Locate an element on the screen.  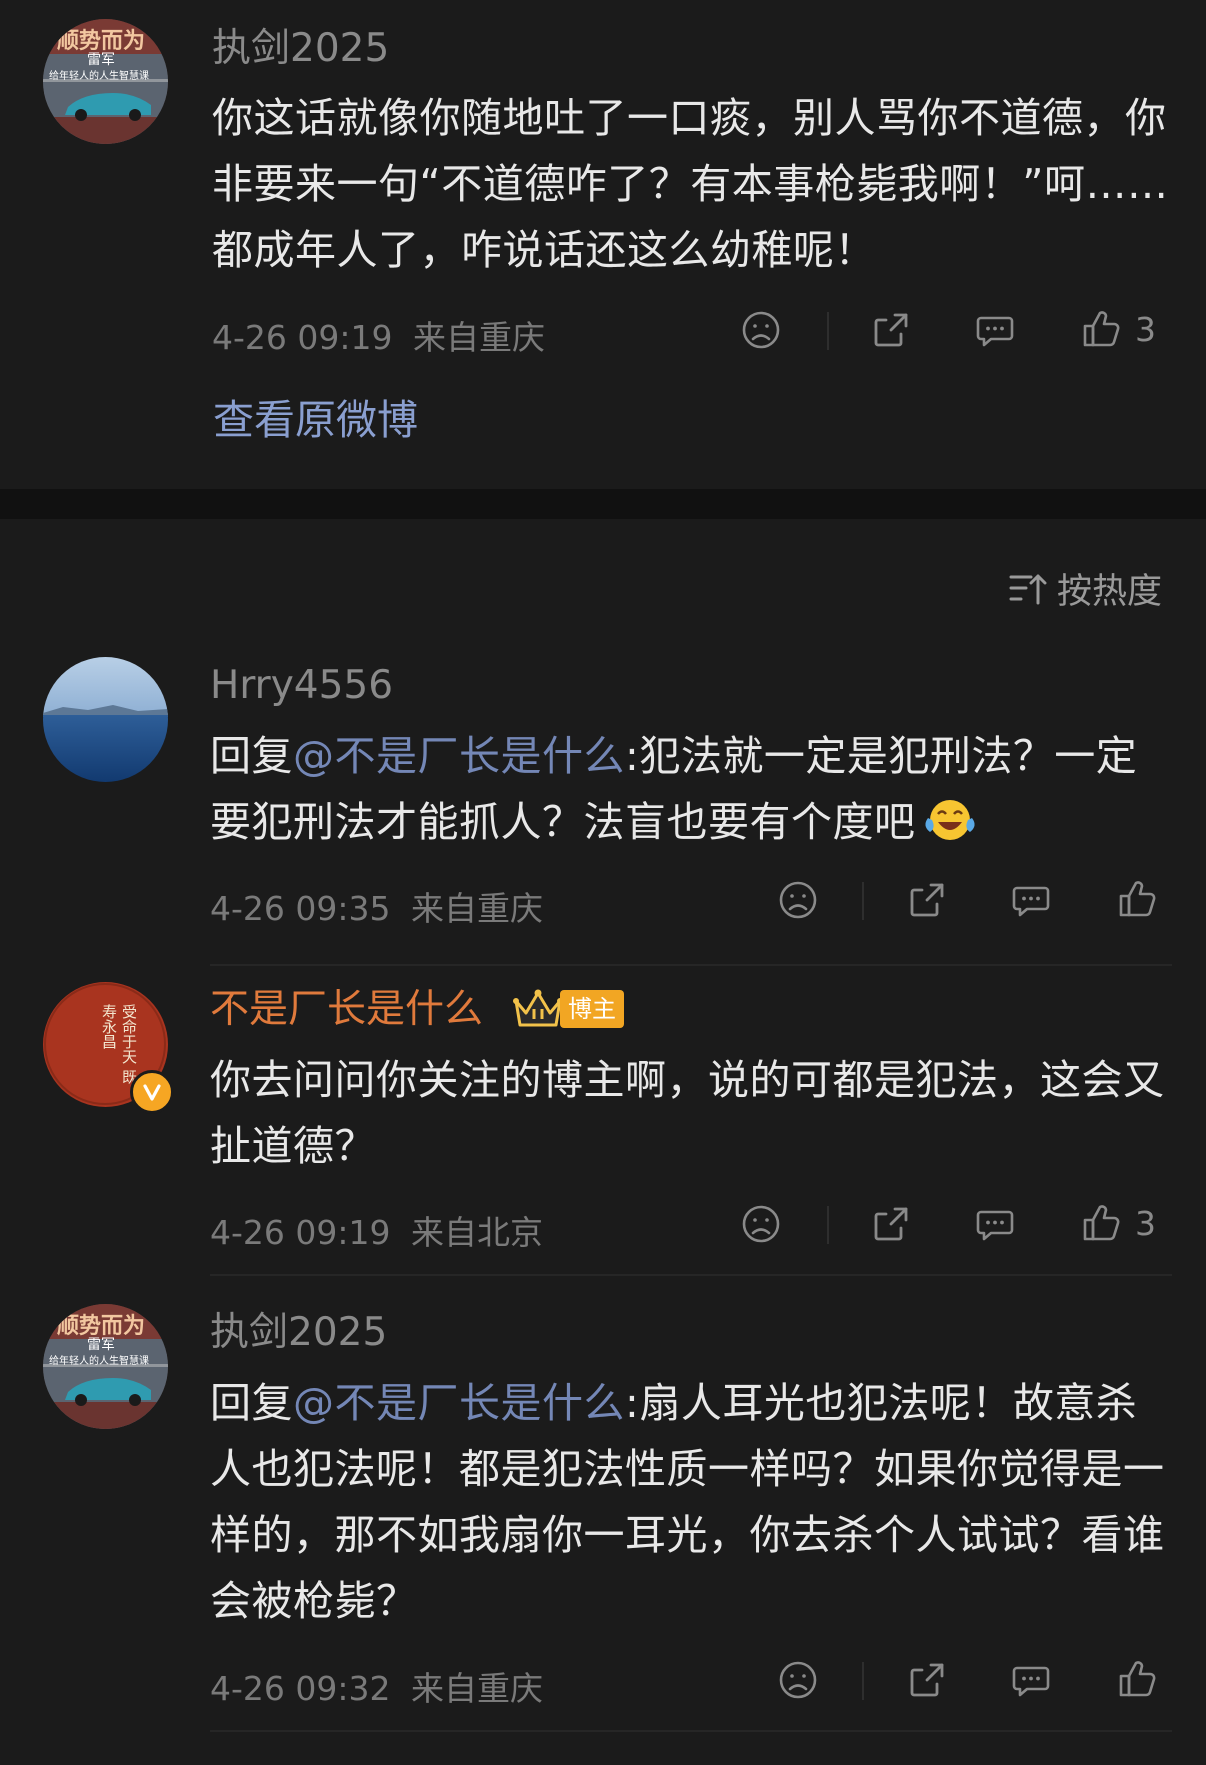
comment-meta: 4-26 09:19 来自北京 is located at coordinates (376, 1230).